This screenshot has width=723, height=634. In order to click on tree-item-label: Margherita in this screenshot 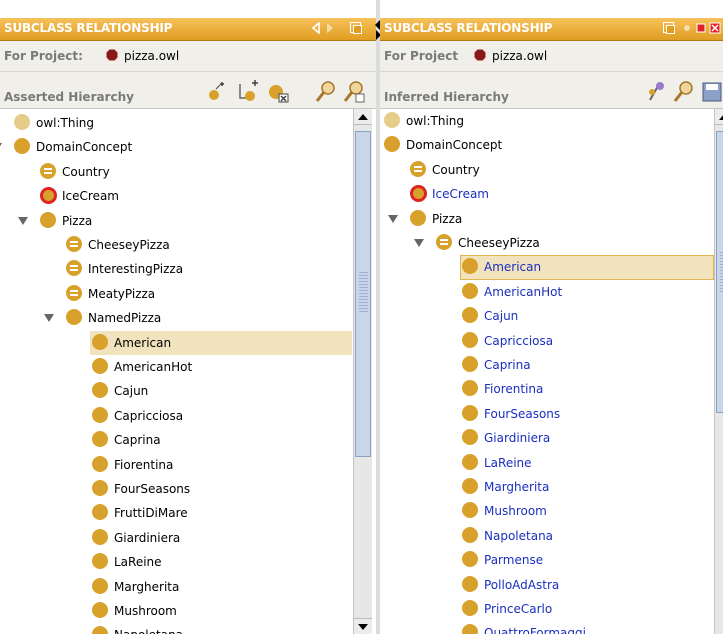, I will do `click(517, 487)`.